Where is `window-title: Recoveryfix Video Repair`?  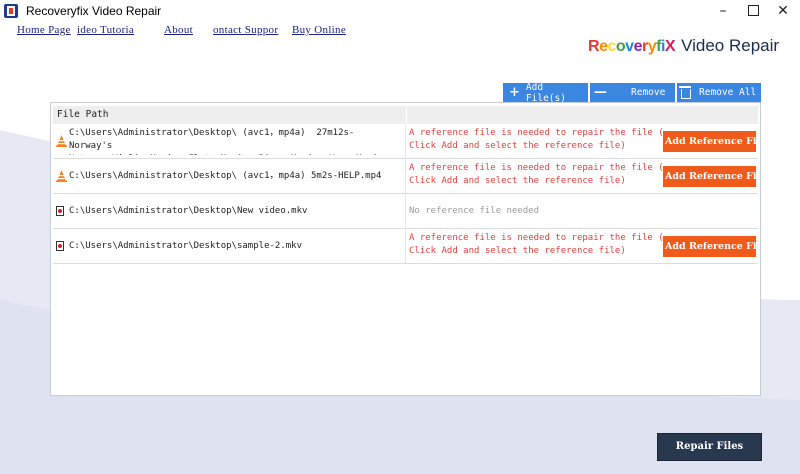 window-title: Recoveryfix Video Repair is located at coordinates (94, 11).